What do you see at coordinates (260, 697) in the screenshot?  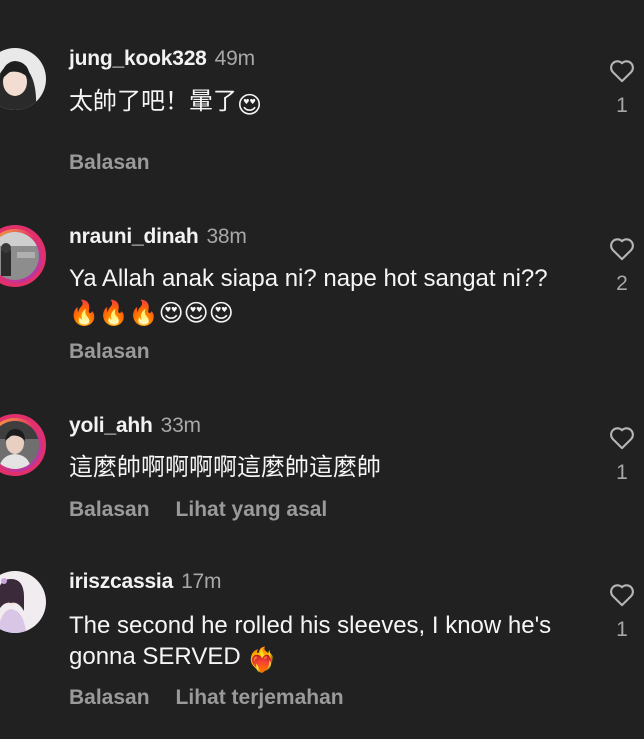 I see `see-translation-button: Lihat terjemahan` at bounding box center [260, 697].